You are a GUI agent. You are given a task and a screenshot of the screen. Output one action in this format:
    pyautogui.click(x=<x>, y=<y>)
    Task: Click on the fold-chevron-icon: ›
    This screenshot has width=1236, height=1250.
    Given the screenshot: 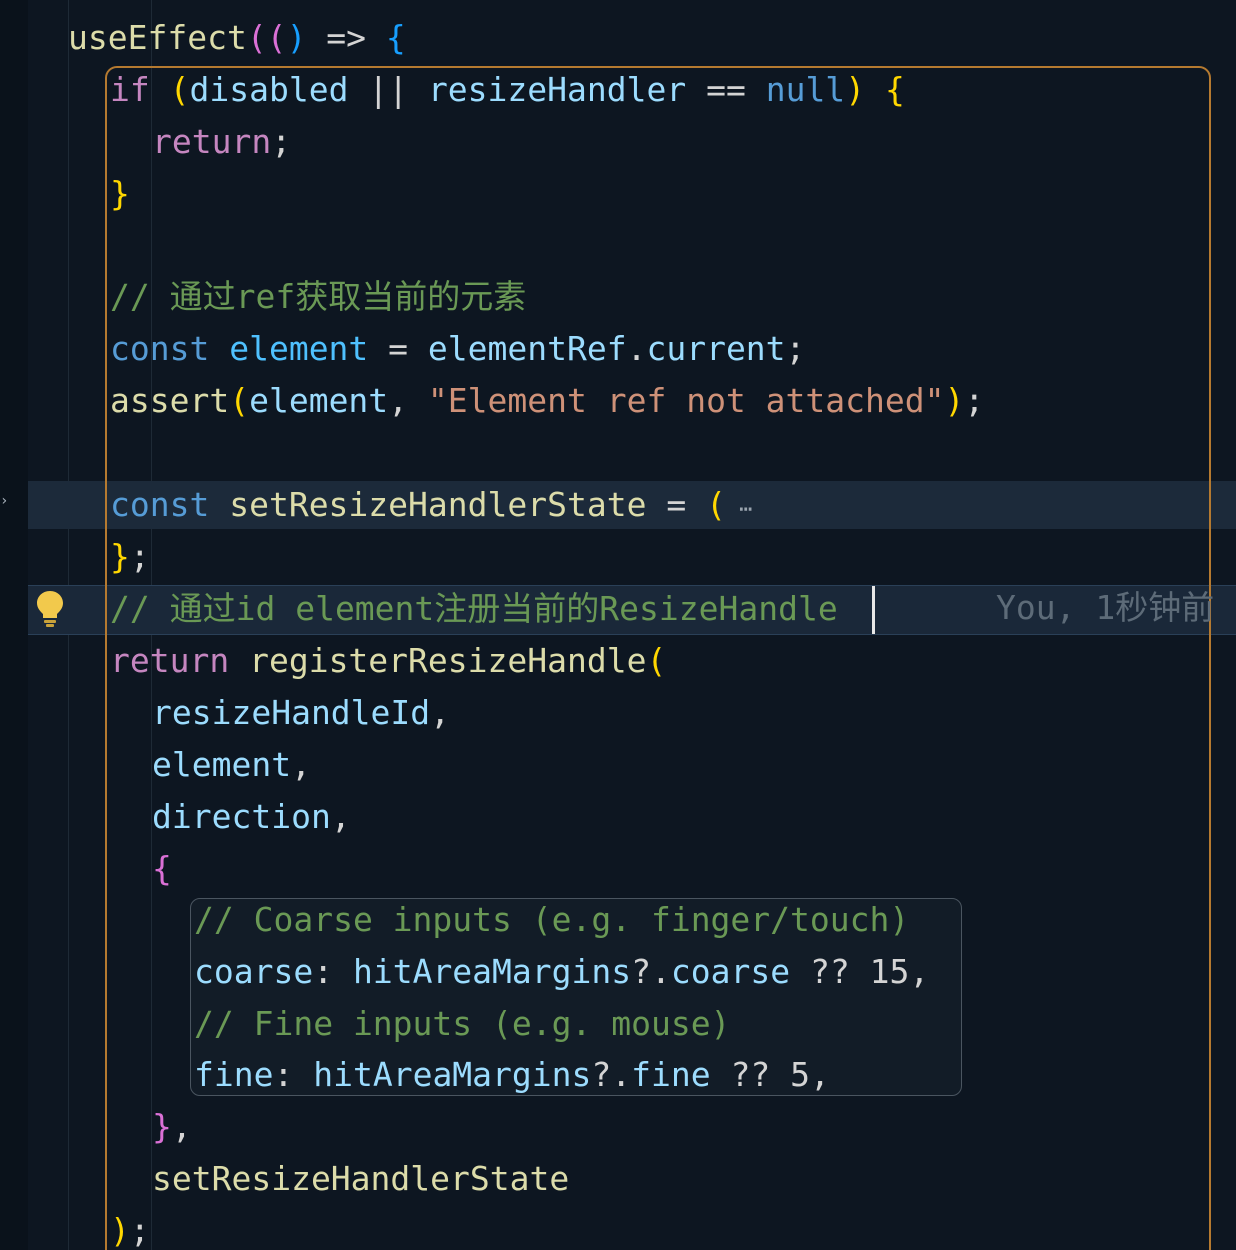 What is the action you would take?
    pyautogui.click(x=4, y=501)
    